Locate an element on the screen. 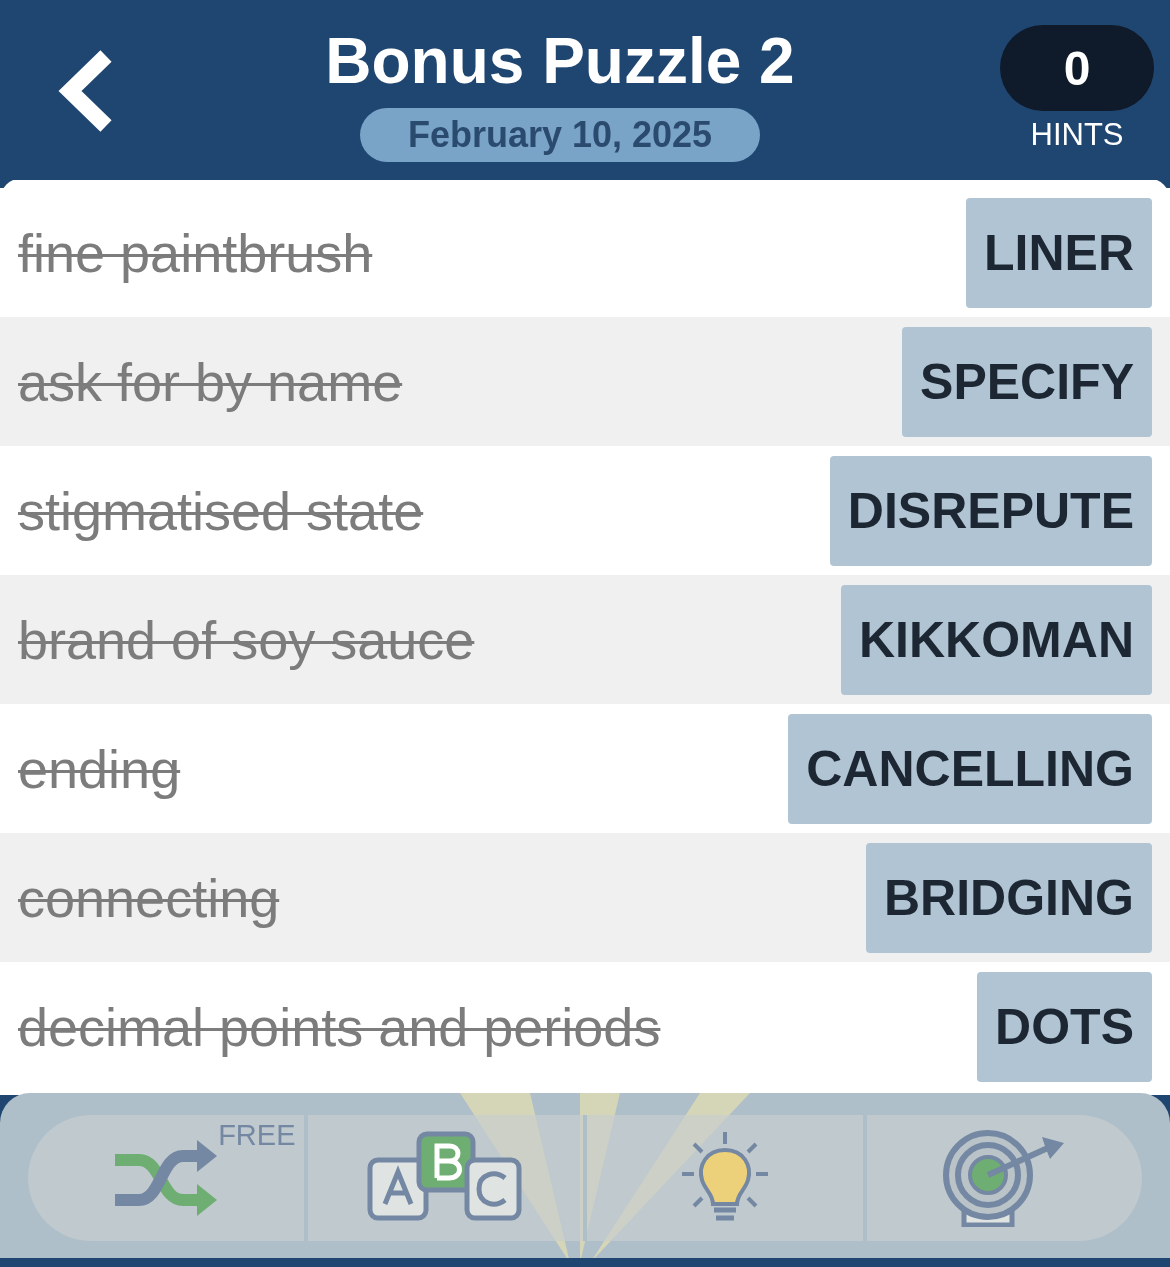 The width and height of the screenshot is (1170, 1267). clue-text: fine paintbrush is located at coordinates (195, 252).